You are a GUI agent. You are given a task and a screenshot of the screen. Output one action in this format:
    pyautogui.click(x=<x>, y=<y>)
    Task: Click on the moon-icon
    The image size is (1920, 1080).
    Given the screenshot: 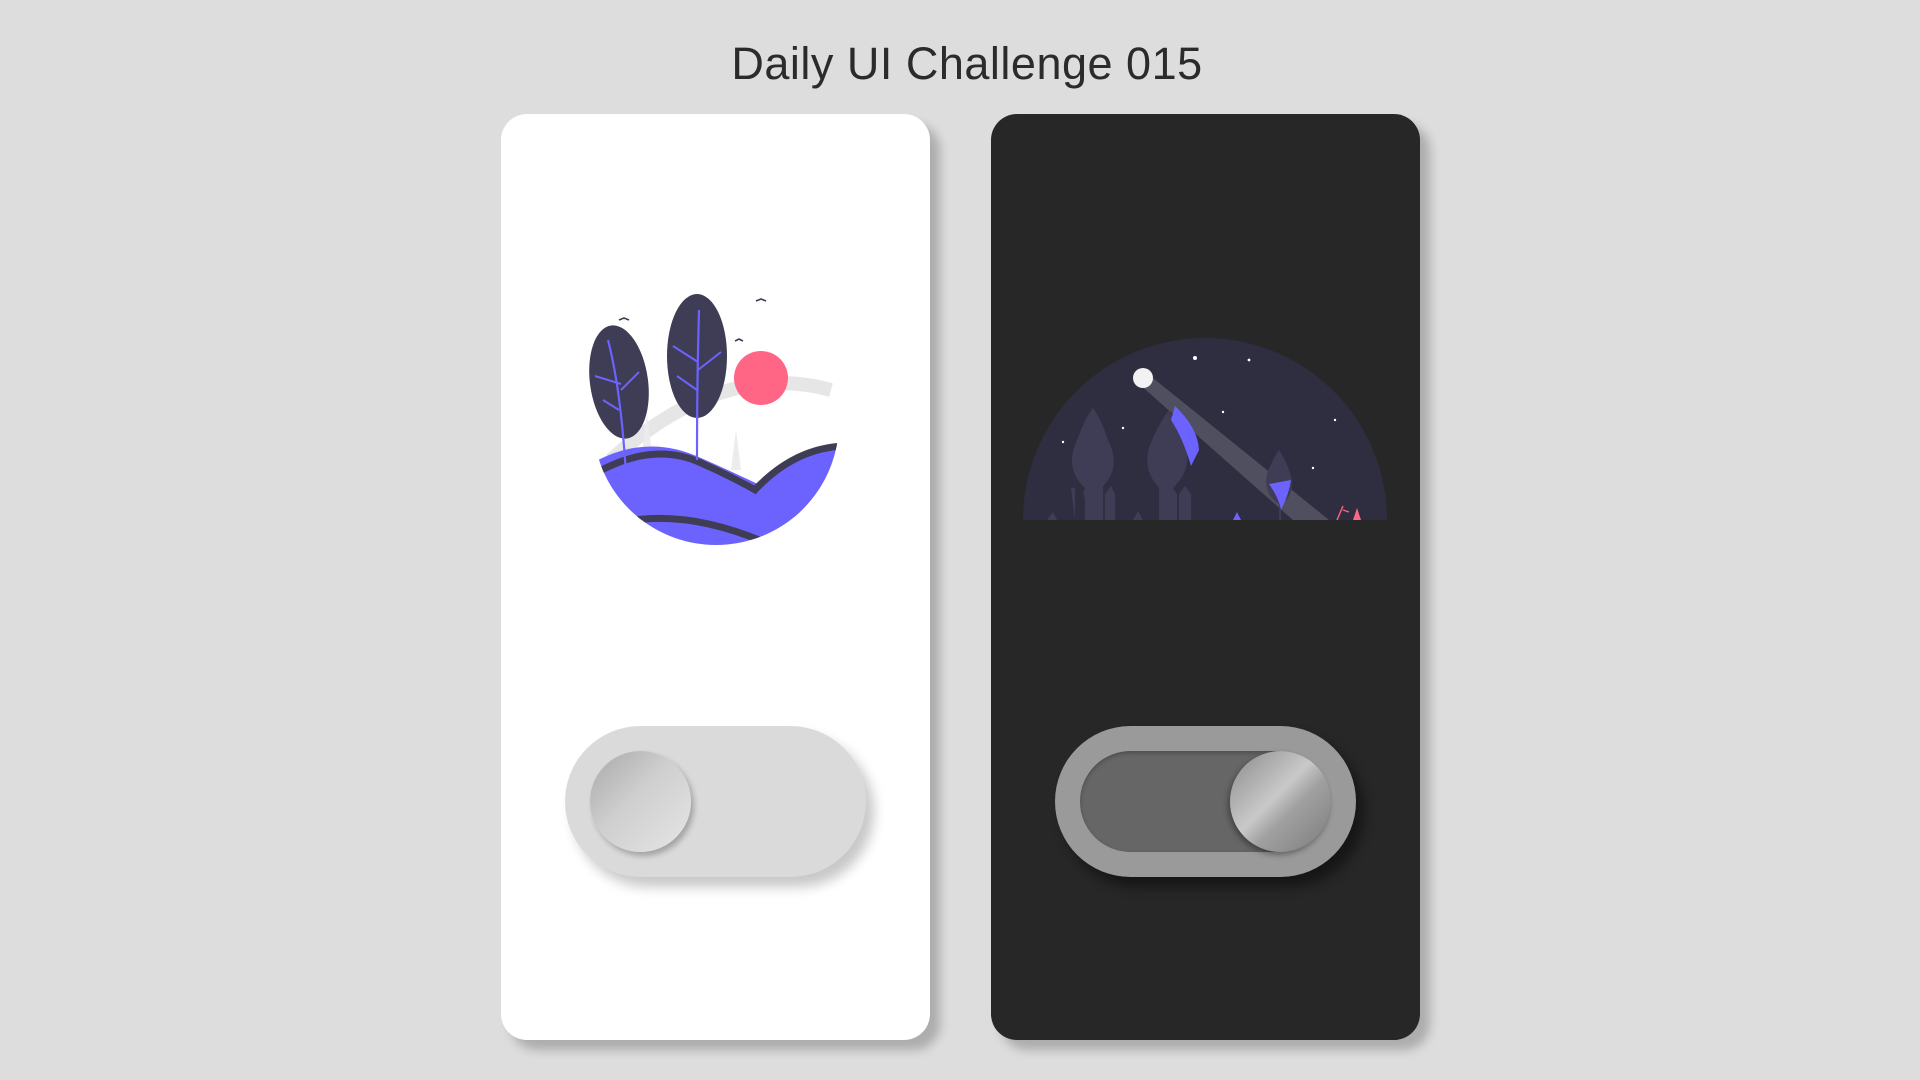 What is the action you would take?
    pyautogui.click(x=1143, y=378)
    